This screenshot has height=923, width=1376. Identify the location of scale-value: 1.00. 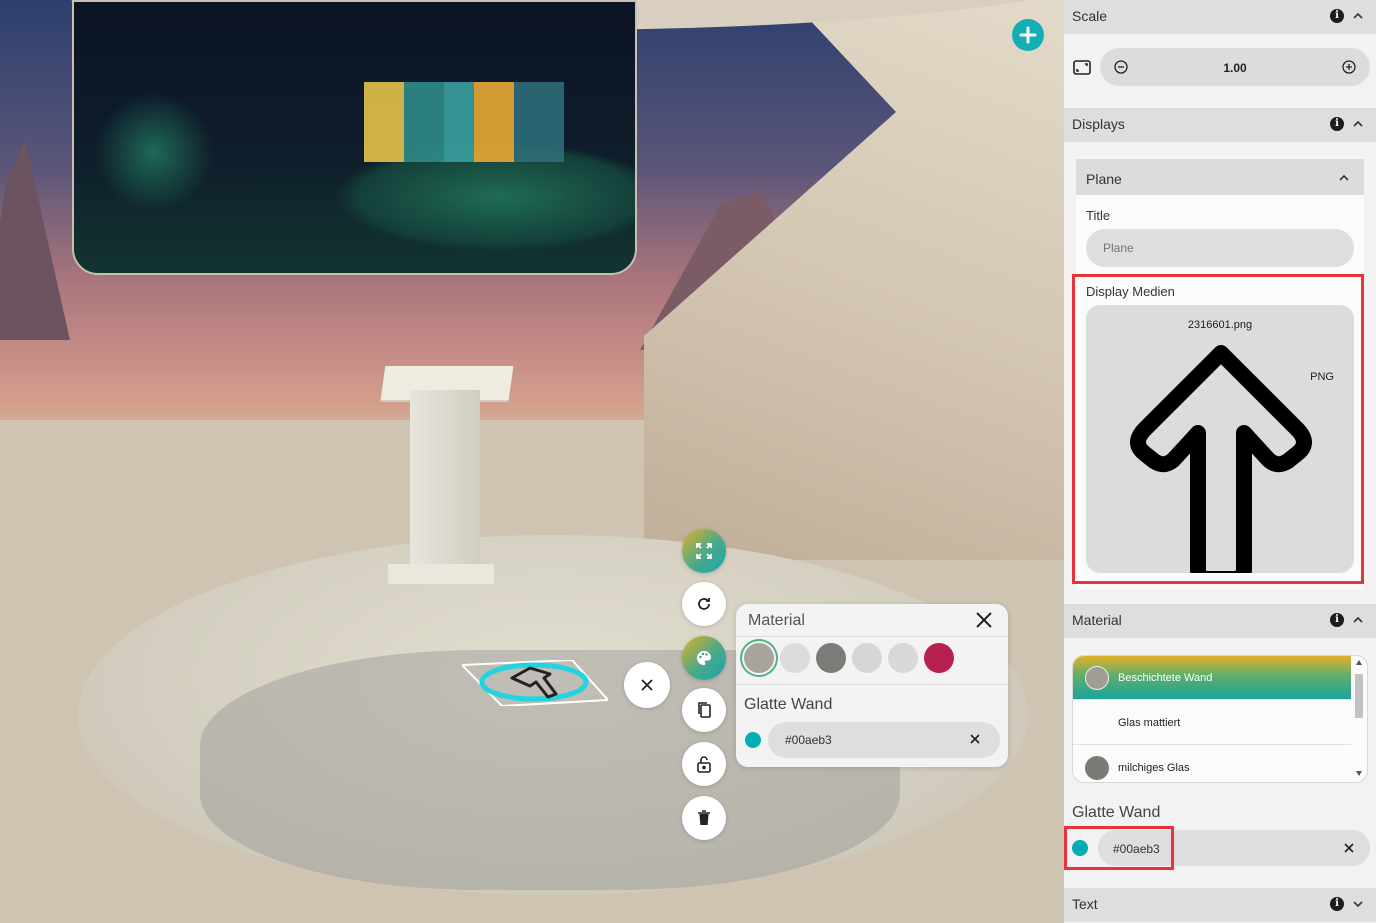
(1235, 68).